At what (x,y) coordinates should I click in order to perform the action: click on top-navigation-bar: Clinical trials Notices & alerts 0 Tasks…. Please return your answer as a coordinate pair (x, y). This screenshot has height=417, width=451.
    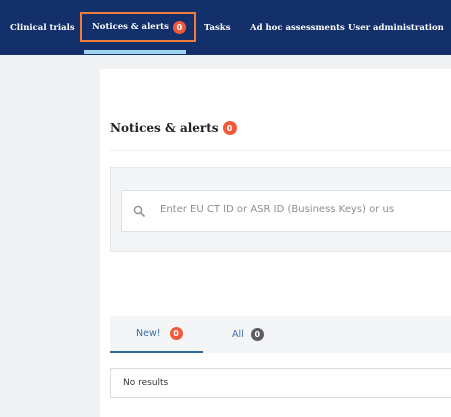
    Looking at the image, I should click on (225, 27).